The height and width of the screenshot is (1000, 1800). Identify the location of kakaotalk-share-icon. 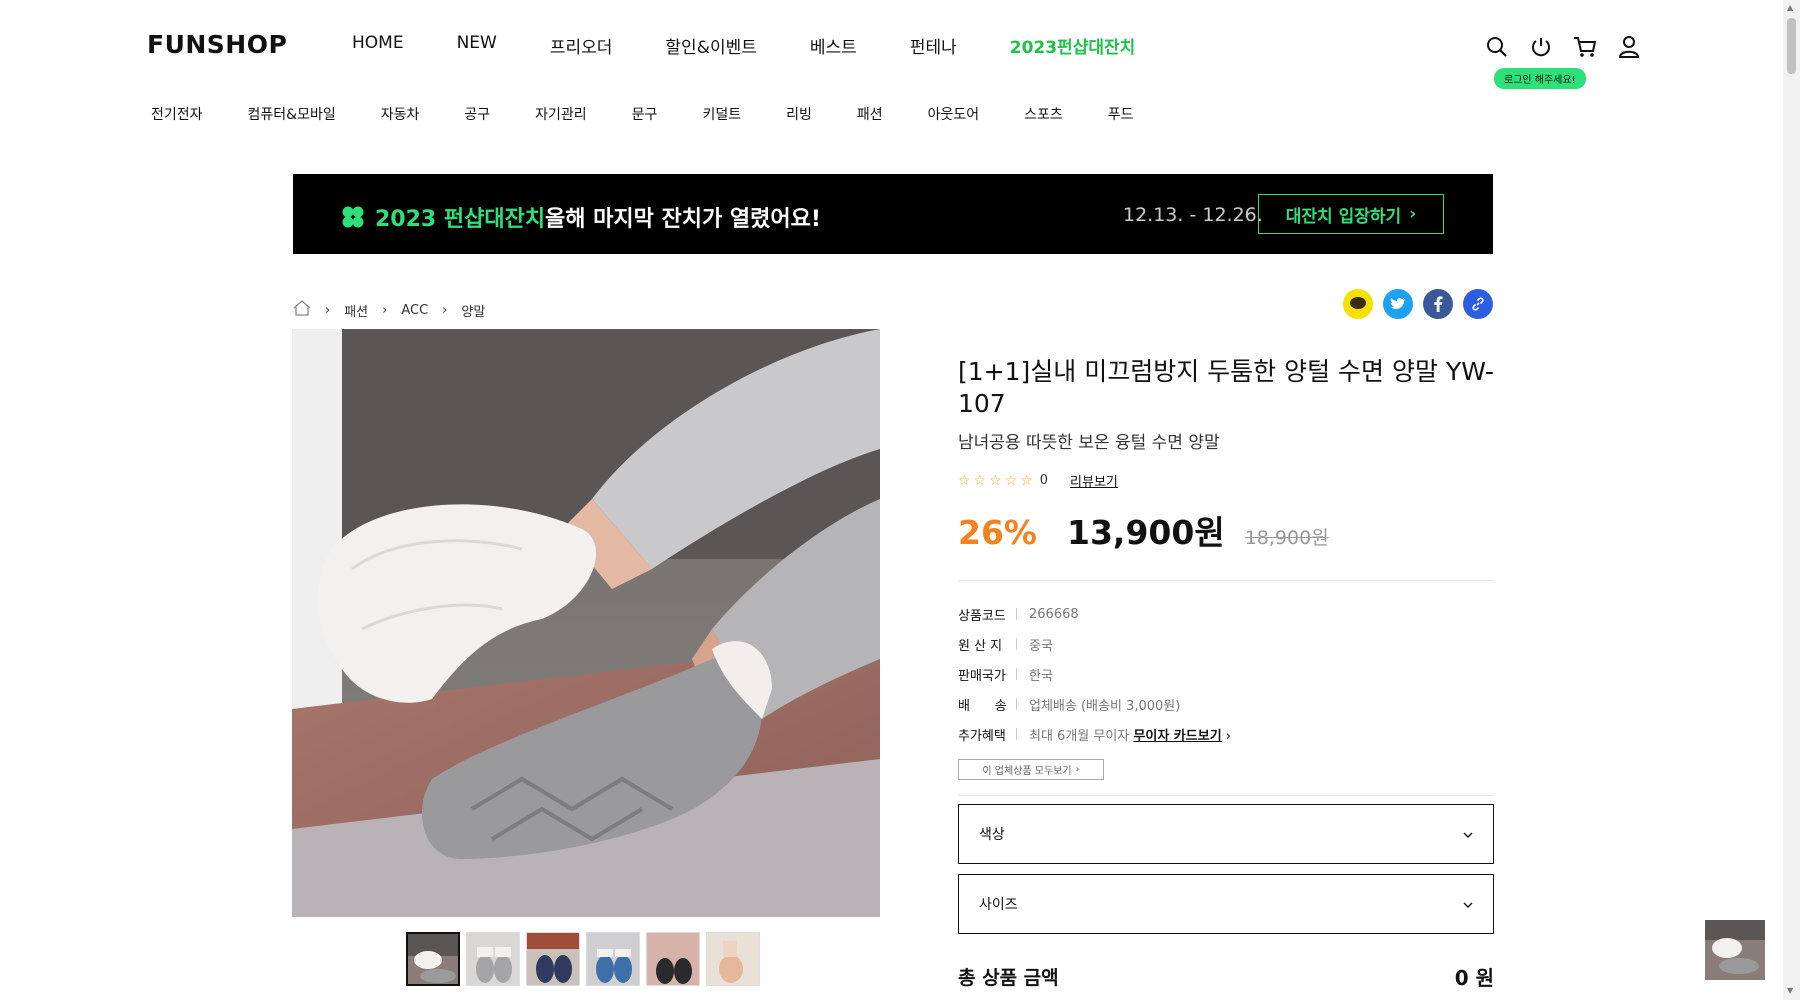
(1358, 304).